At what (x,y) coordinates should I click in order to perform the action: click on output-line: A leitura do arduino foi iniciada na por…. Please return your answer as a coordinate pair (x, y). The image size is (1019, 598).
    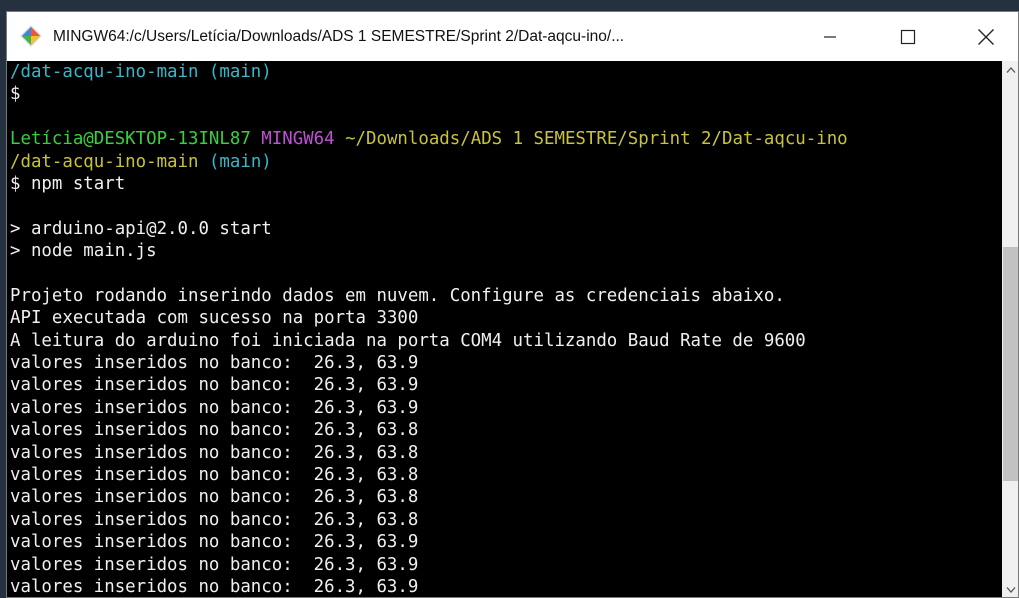
    Looking at the image, I should click on (408, 340).